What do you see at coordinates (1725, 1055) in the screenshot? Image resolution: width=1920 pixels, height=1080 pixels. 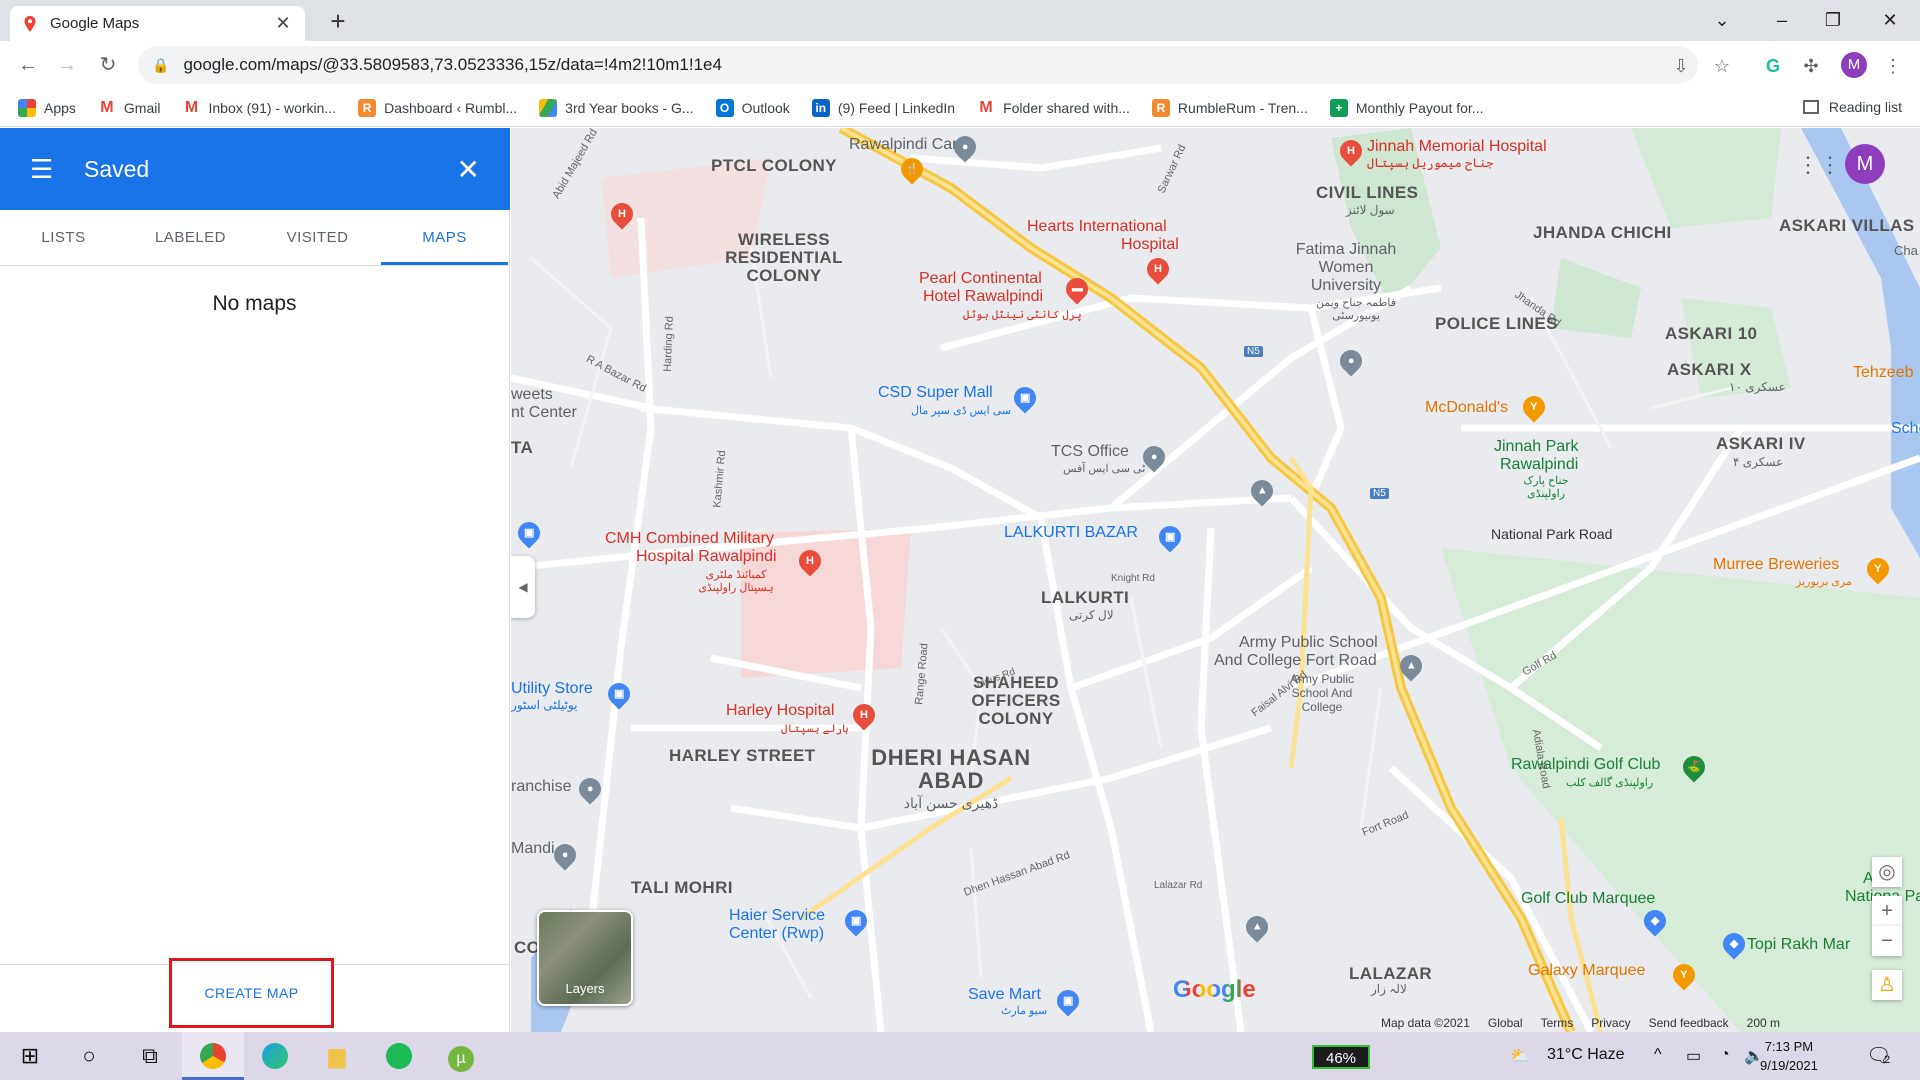 I see `wifi-icon: ◔` at bounding box center [1725, 1055].